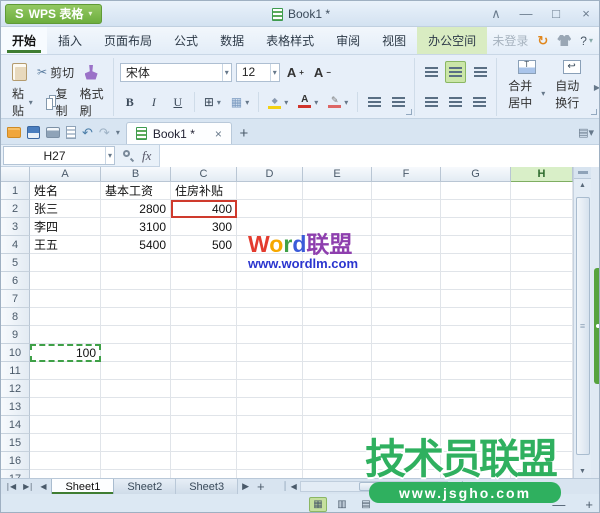 This screenshot has height=513, width=600. I want to click on cell-A16, so click(65, 461).